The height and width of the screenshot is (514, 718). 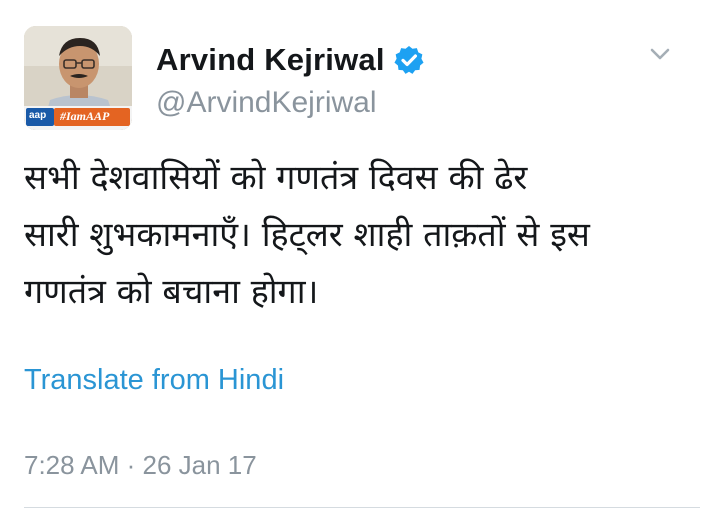 What do you see at coordinates (266, 103) in the screenshot?
I see `author-handle: @ArvindKejriwal` at bounding box center [266, 103].